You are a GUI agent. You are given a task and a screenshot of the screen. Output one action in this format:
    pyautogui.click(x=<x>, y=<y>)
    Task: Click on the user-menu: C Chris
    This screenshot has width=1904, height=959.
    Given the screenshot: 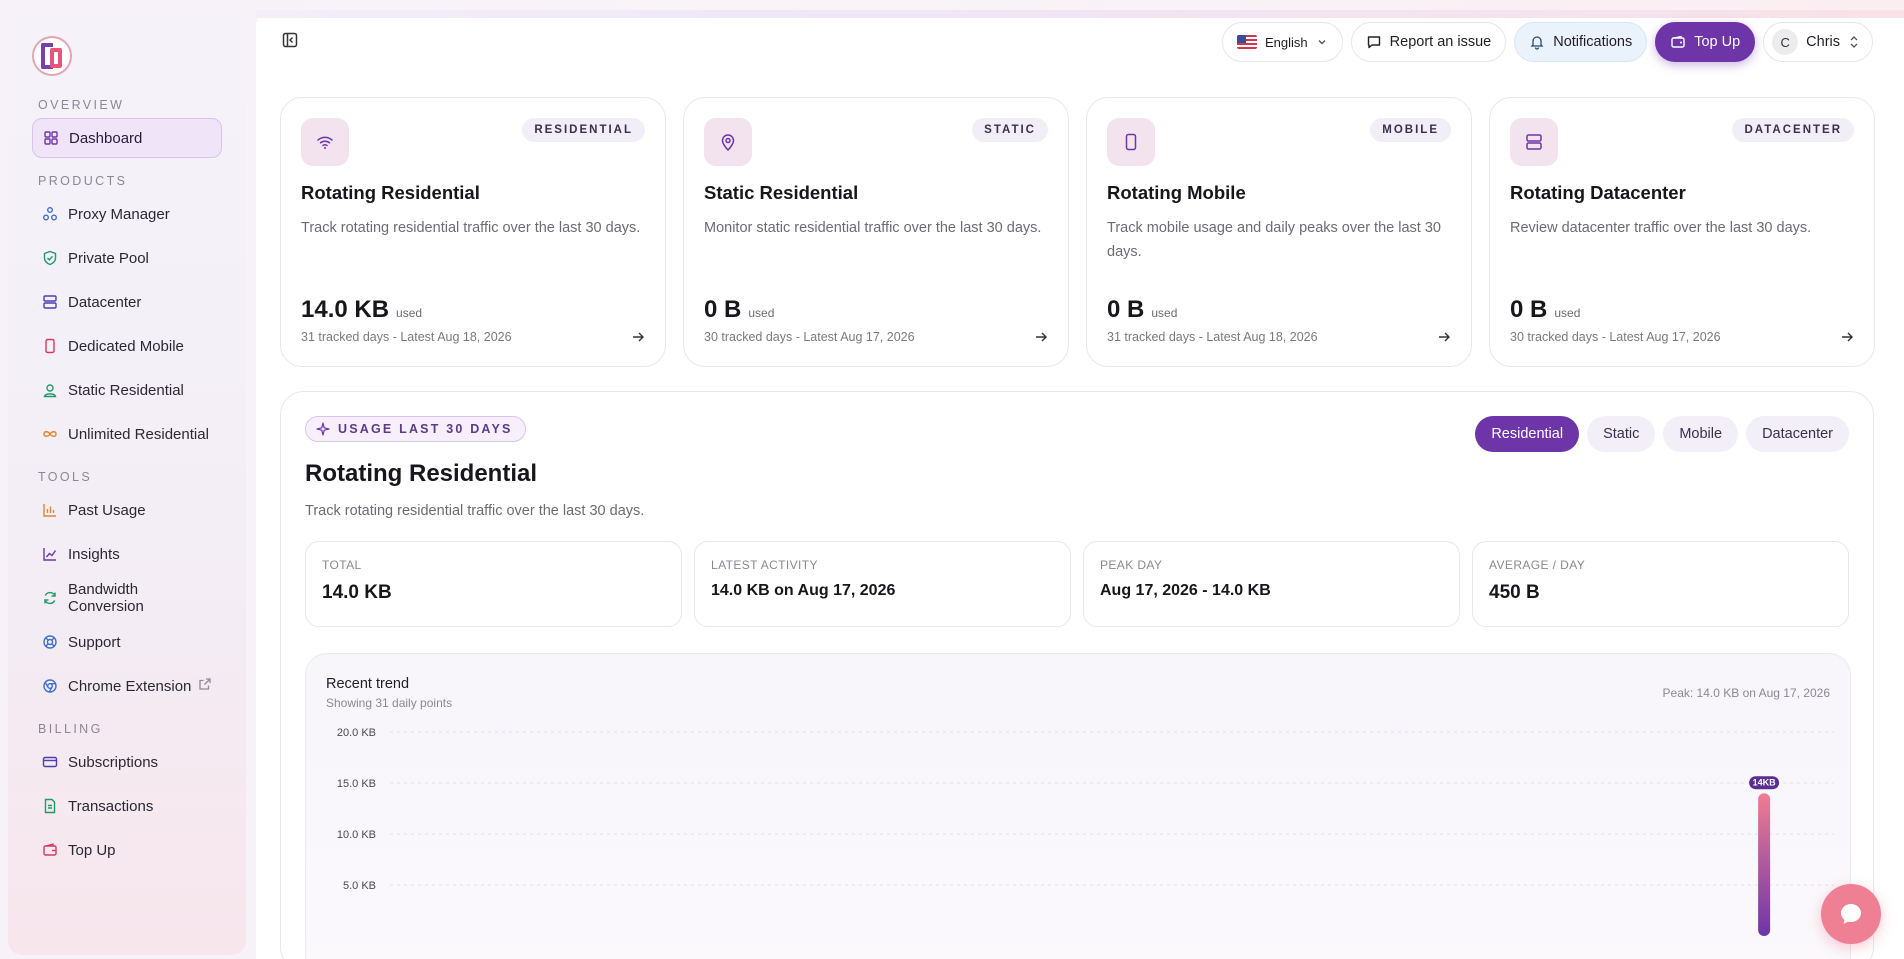 What is the action you would take?
    pyautogui.click(x=1818, y=42)
    